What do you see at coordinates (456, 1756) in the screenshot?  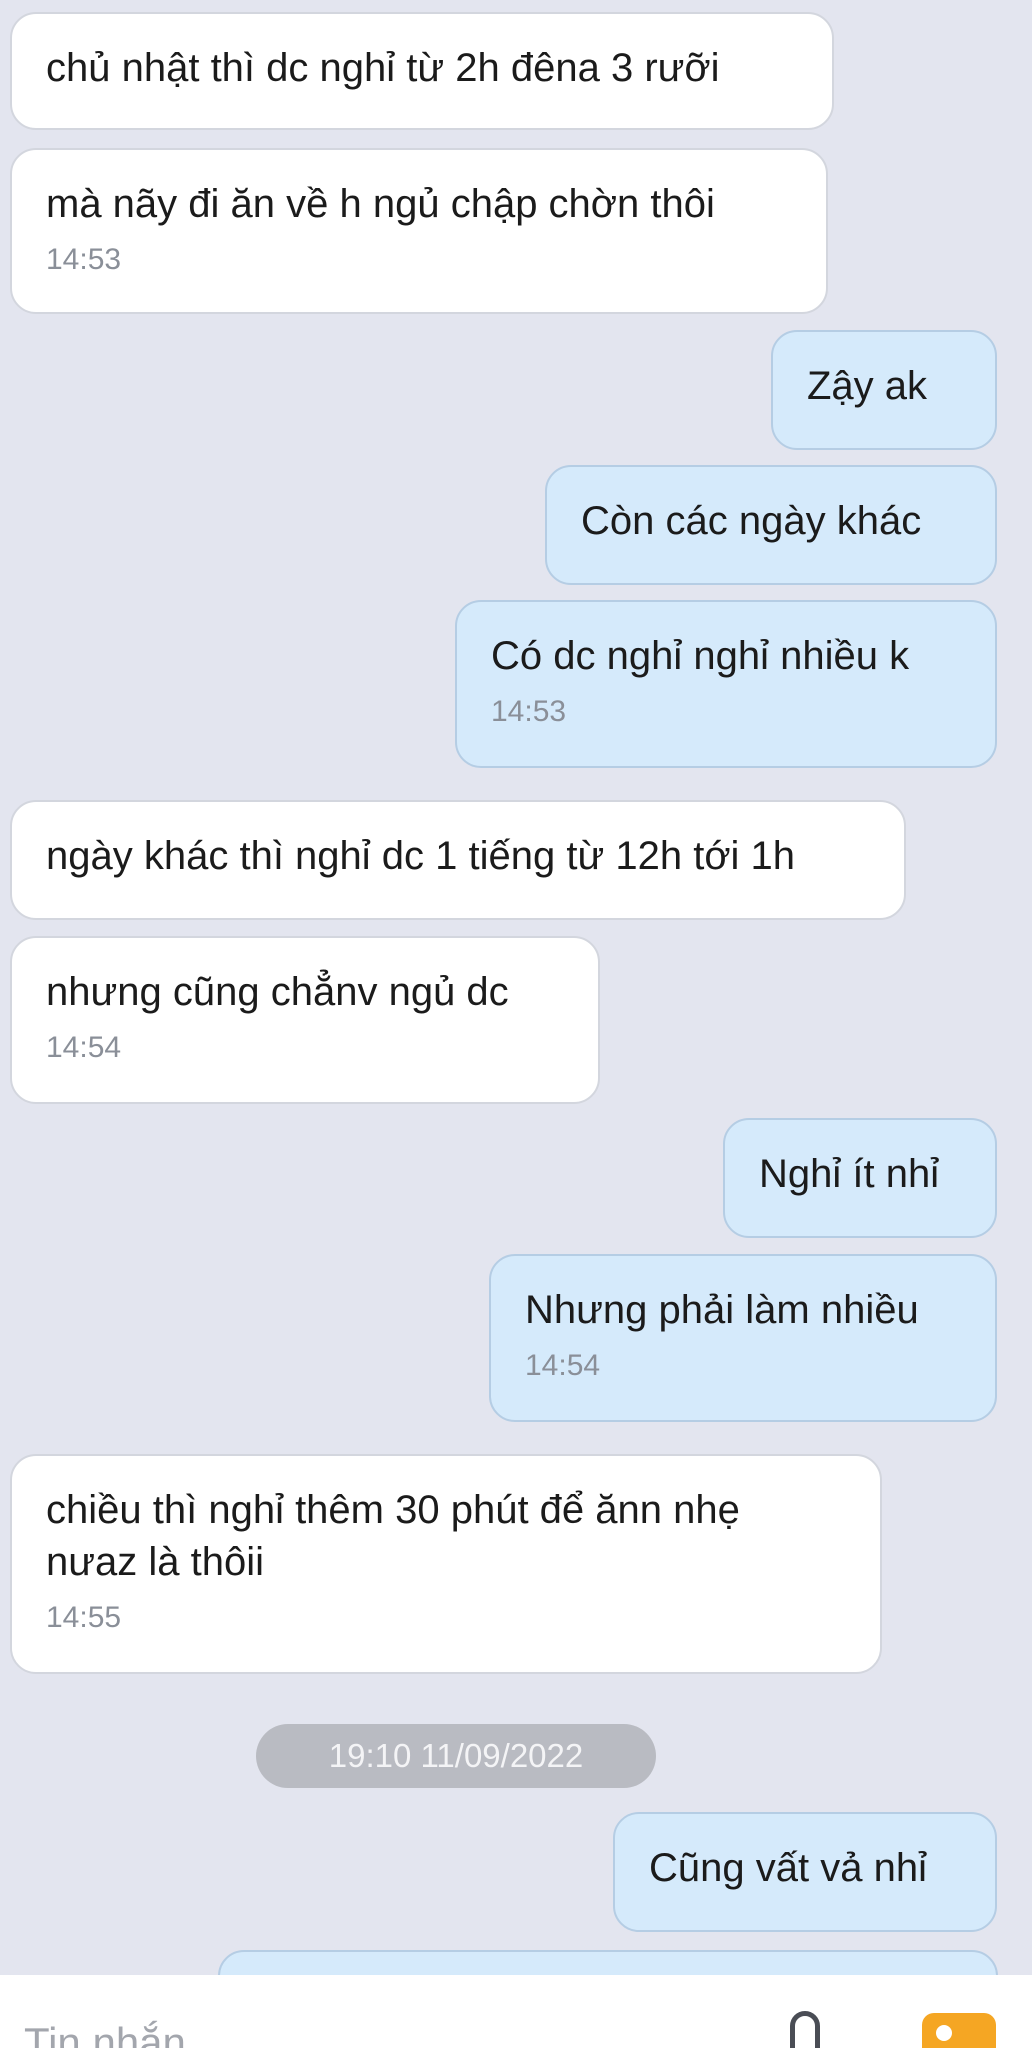 I see `date-divider: 19:10 11/09/2022` at bounding box center [456, 1756].